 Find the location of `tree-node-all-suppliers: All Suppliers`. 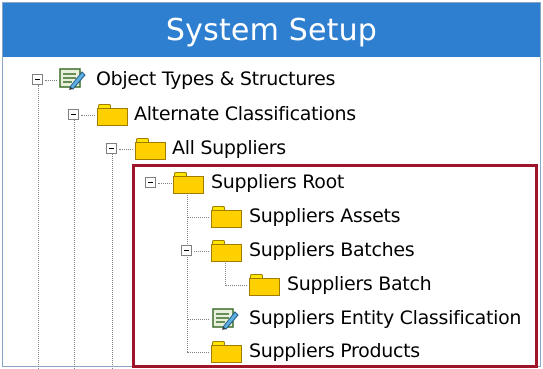

tree-node-all-suppliers: All Suppliers is located at coordinates (229, 148).